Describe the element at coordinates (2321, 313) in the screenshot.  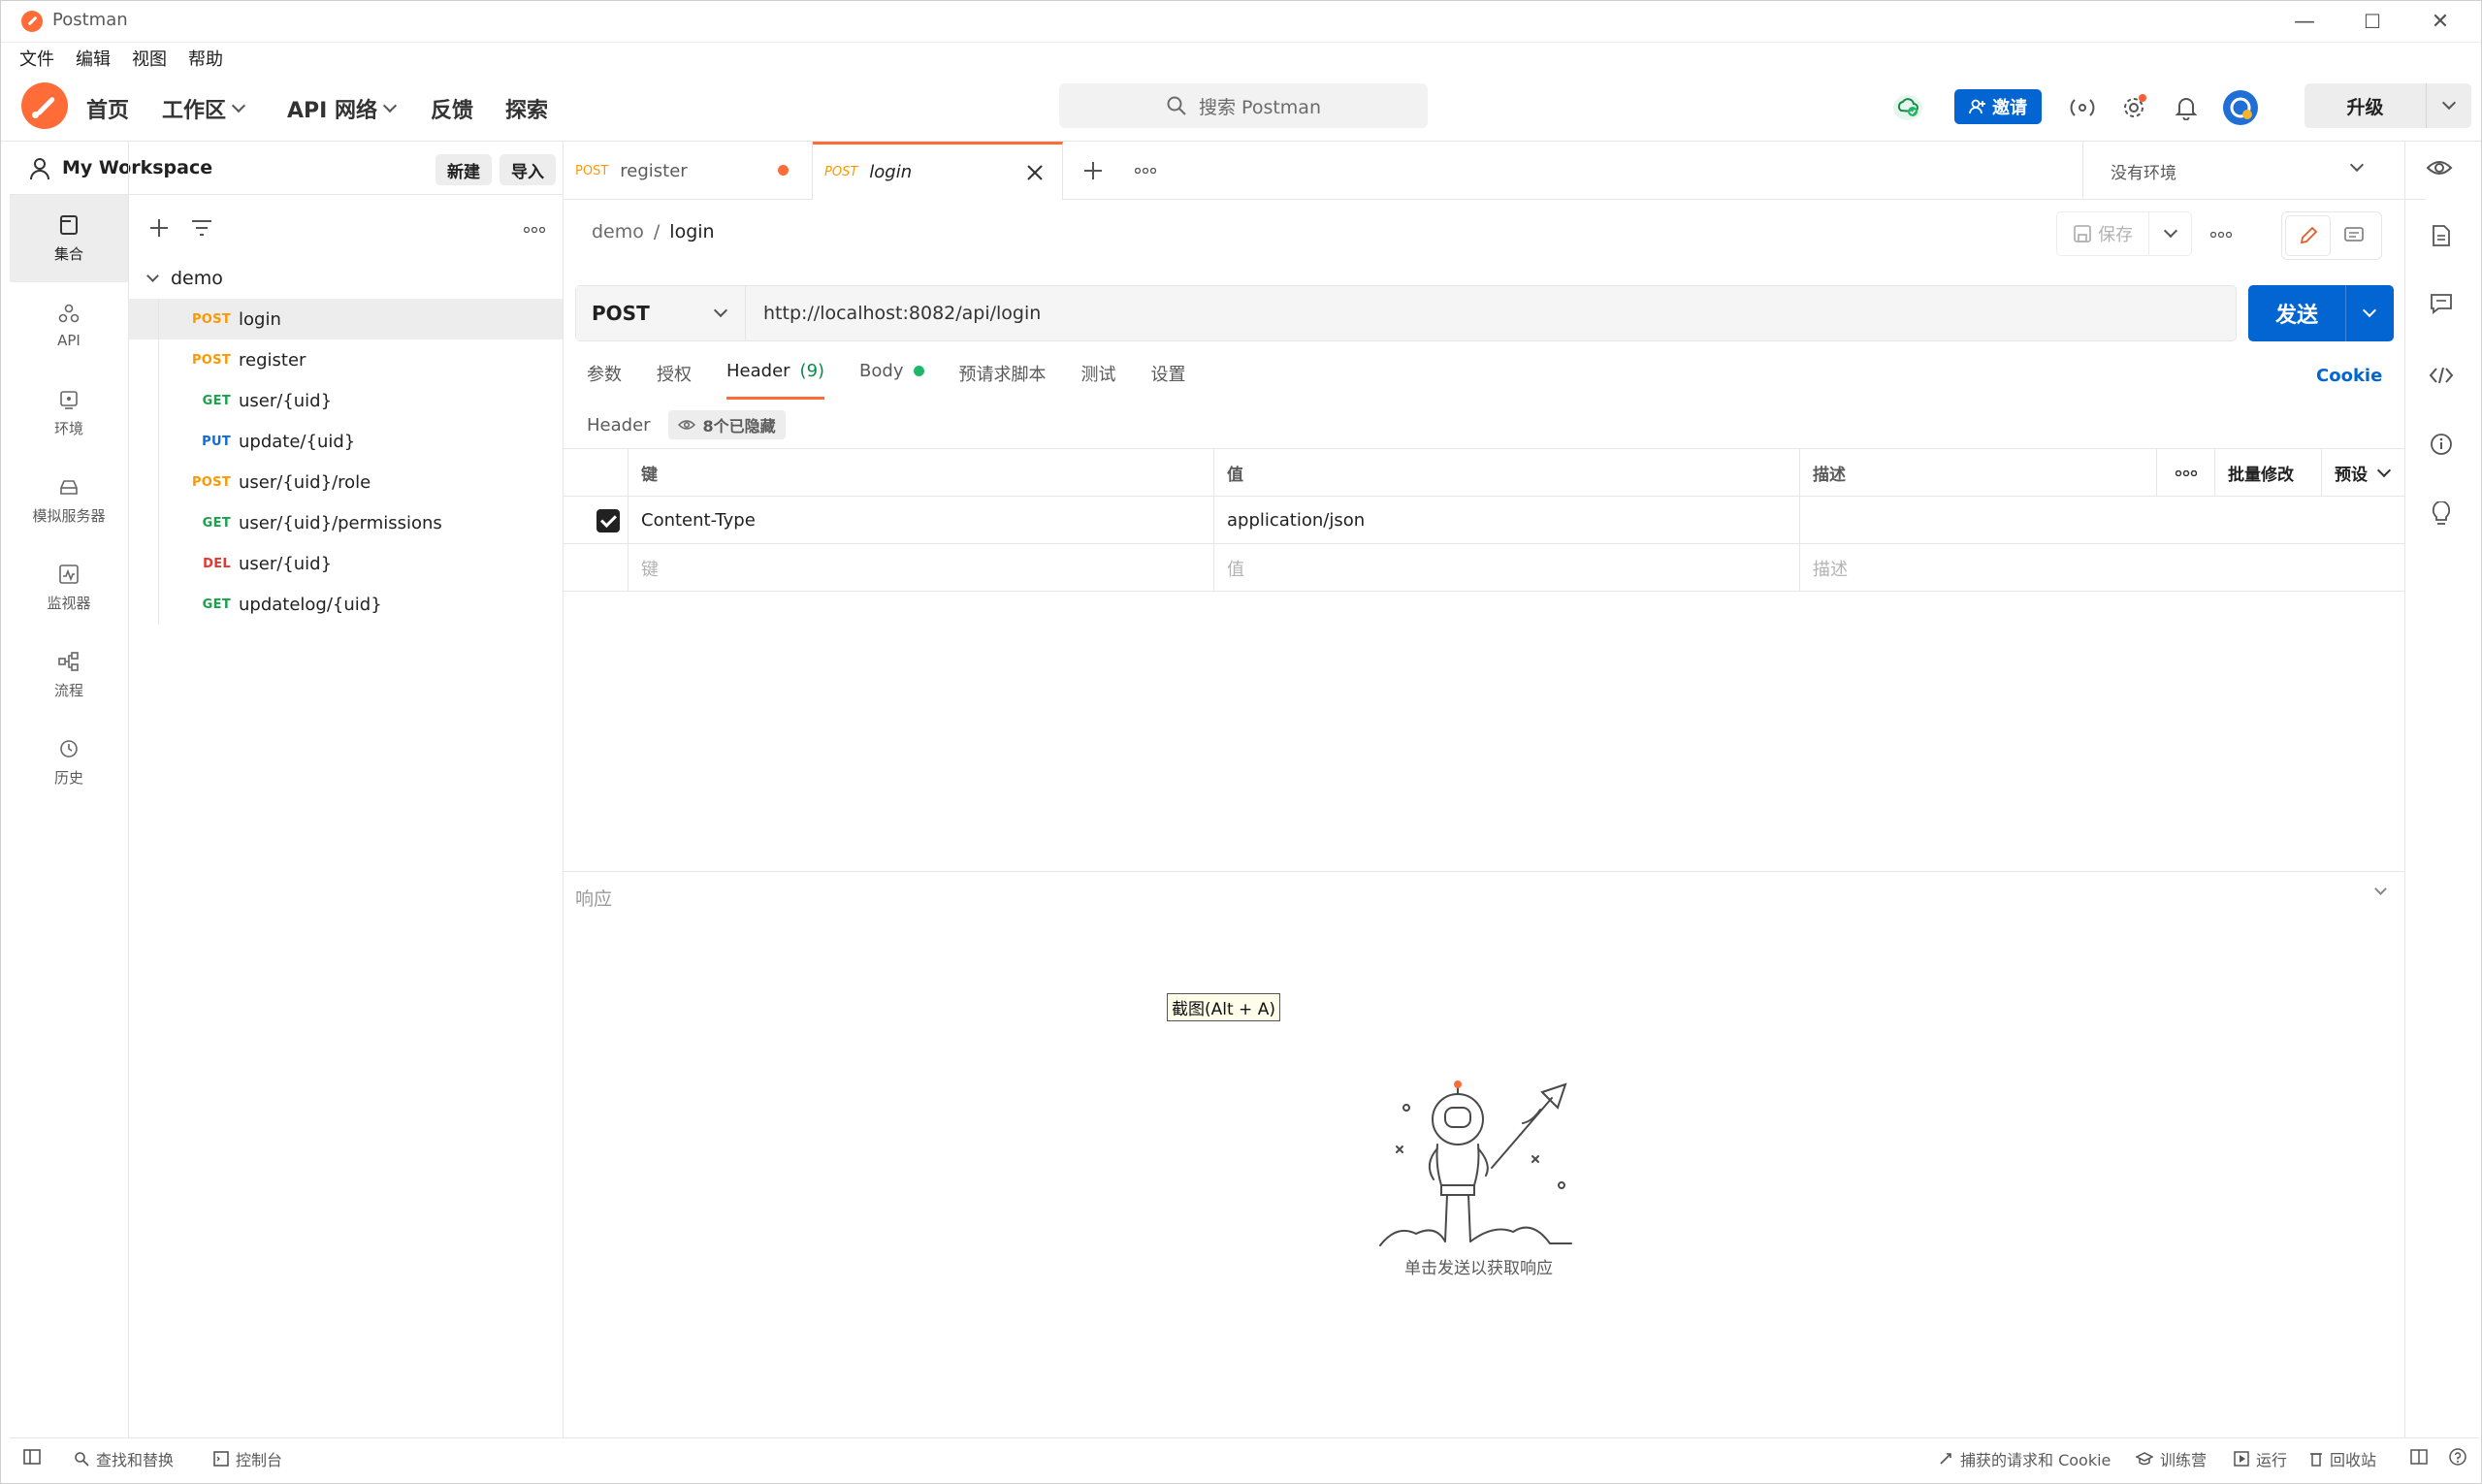
I see `send-button: 发送` at that location.